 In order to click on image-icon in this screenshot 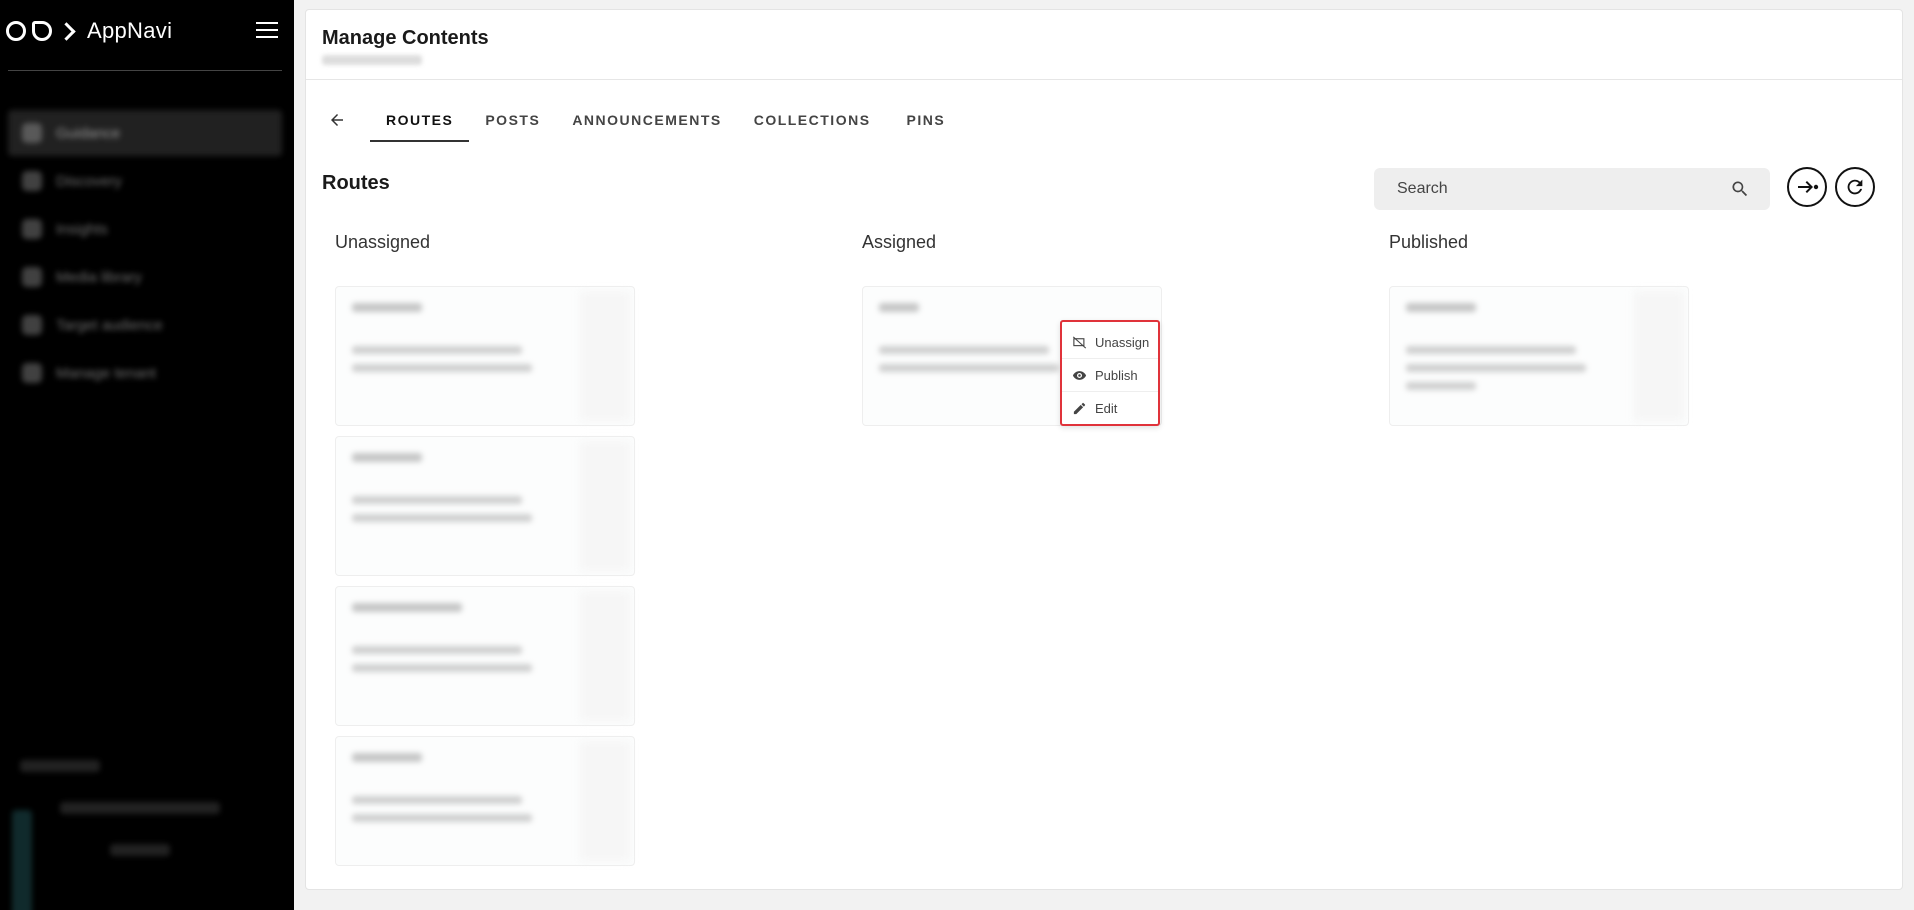, I will do `click(32, 277)`.